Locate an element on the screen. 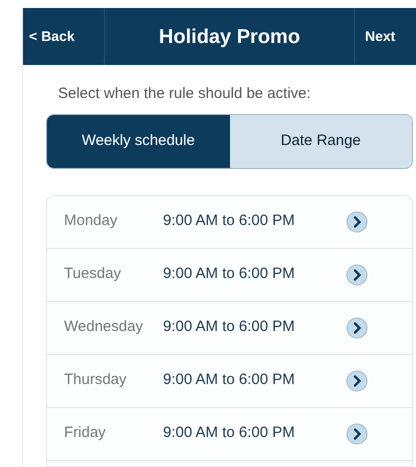 Image resolution: width=416 pixels, height=467 pixels. day-label: Wednesday is located at coordinates (103, 327).